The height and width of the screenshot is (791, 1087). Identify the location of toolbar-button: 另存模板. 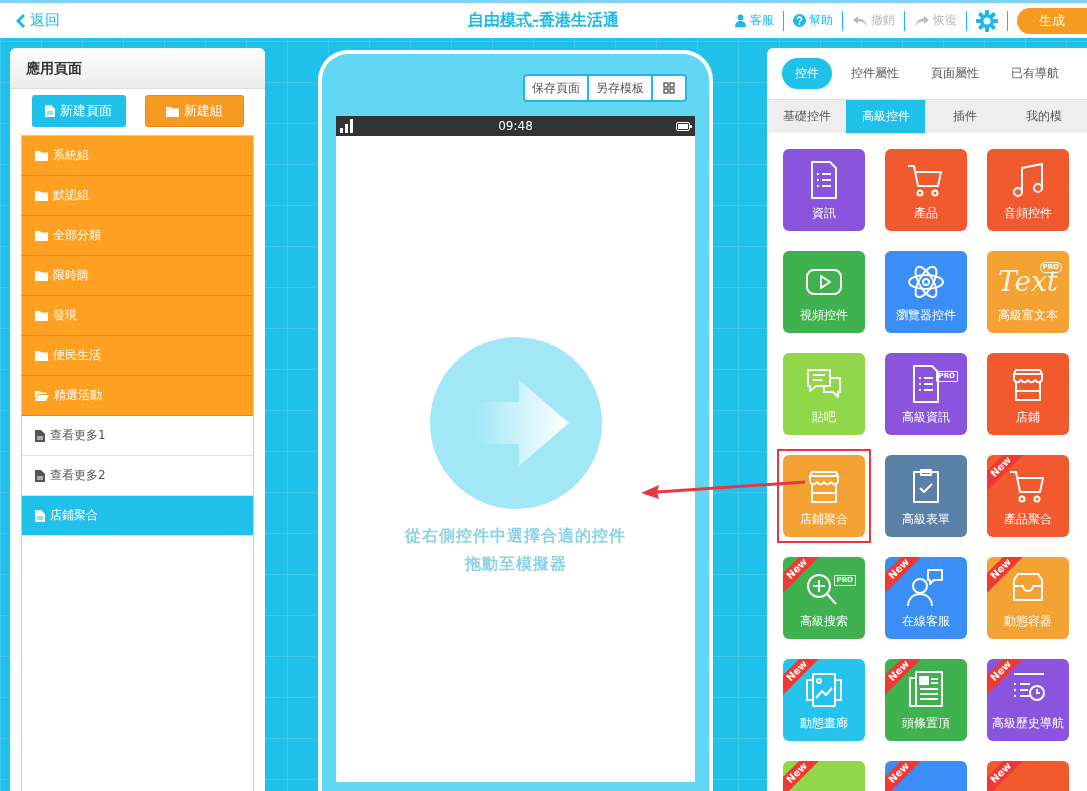
(621, 88).